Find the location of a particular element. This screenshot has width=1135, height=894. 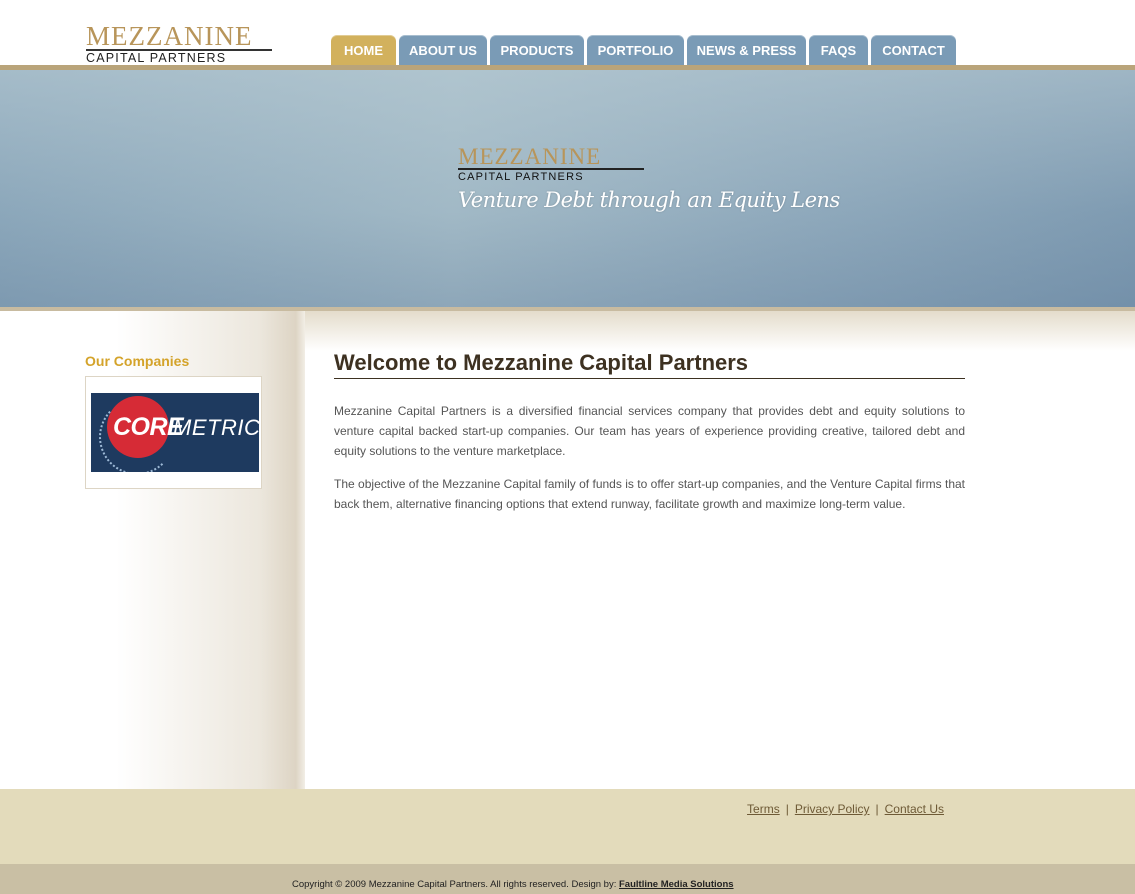

footer: Terms | Privacy Policy | Contact Us is located at coordinates (567, 826).